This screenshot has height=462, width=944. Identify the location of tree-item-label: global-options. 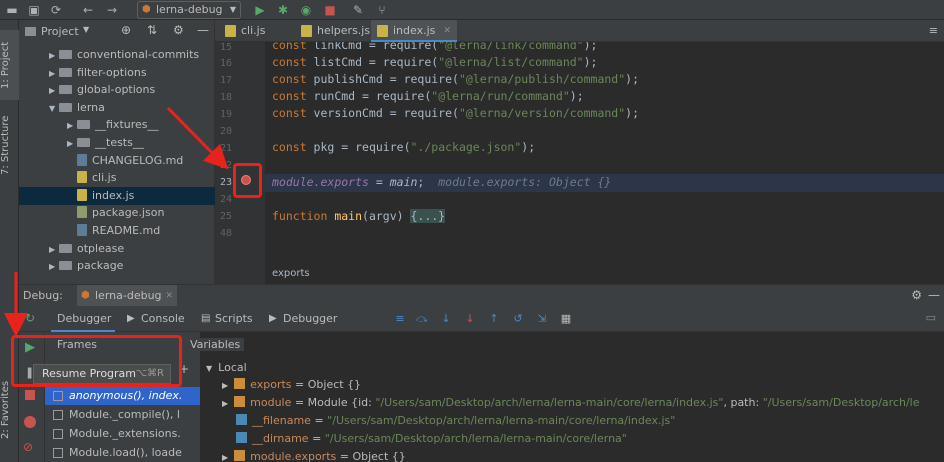
(116, 90).